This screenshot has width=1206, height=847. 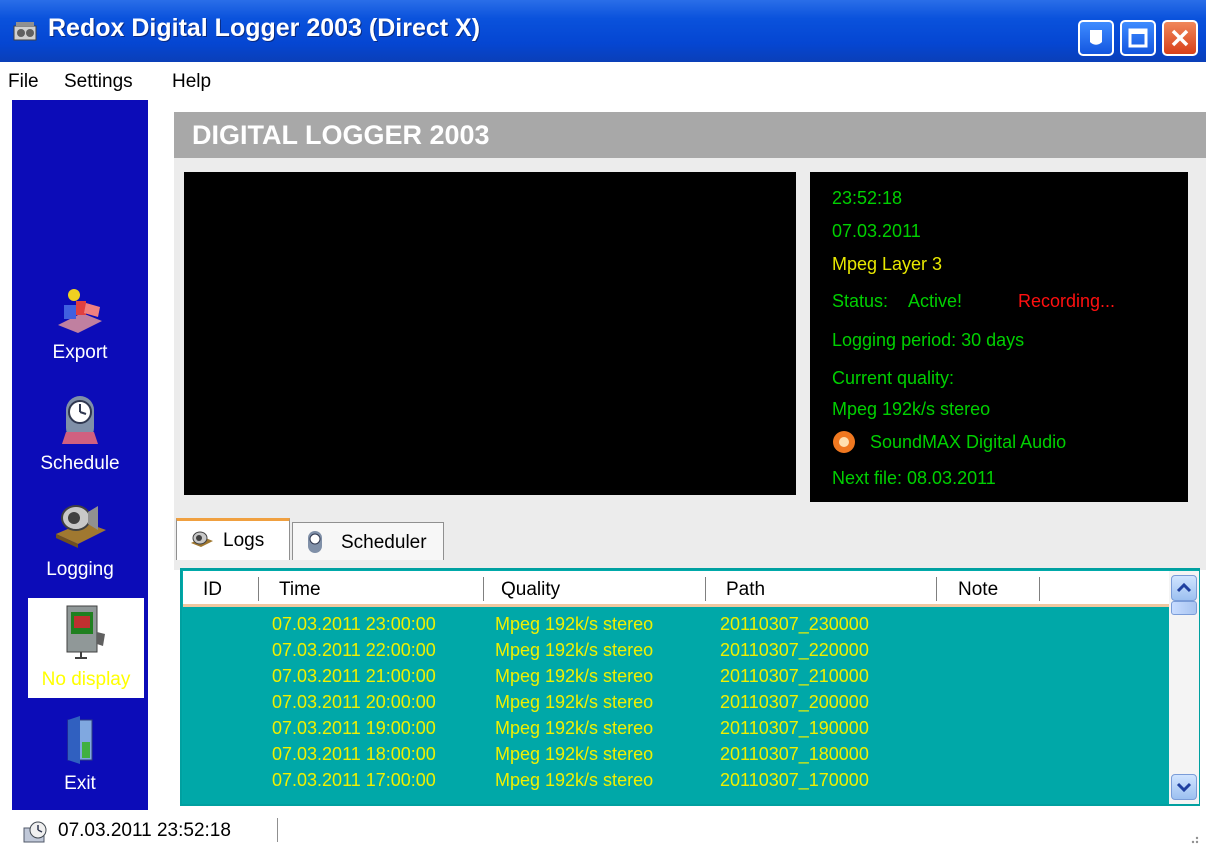 I want to click on cell-time: 07.03.2011 20:00:00, so click(x=354, y=702).